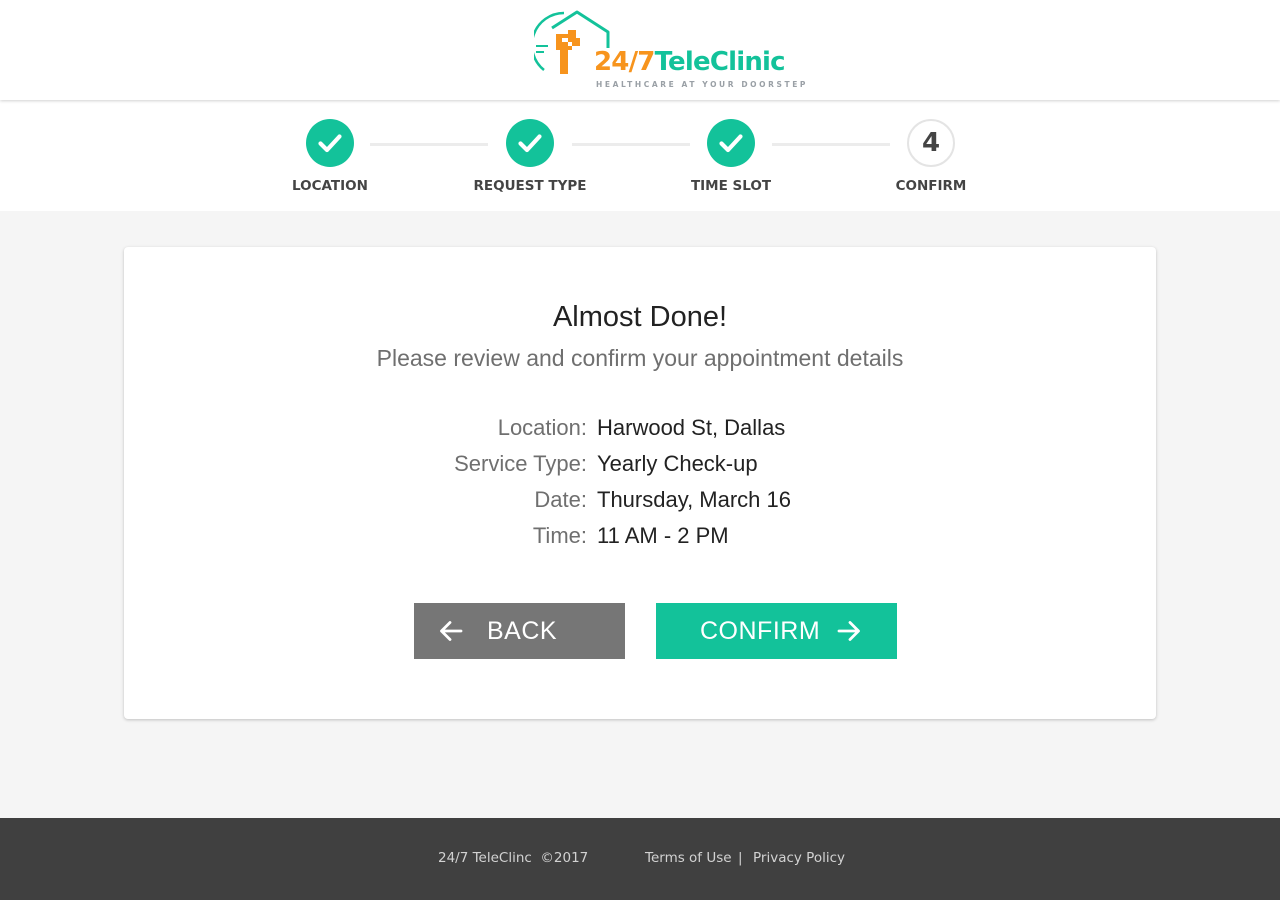 Image resolution: width=1280 pixels, height=900 pixels. I want to click on back-button: BACK, so click(519, 631).